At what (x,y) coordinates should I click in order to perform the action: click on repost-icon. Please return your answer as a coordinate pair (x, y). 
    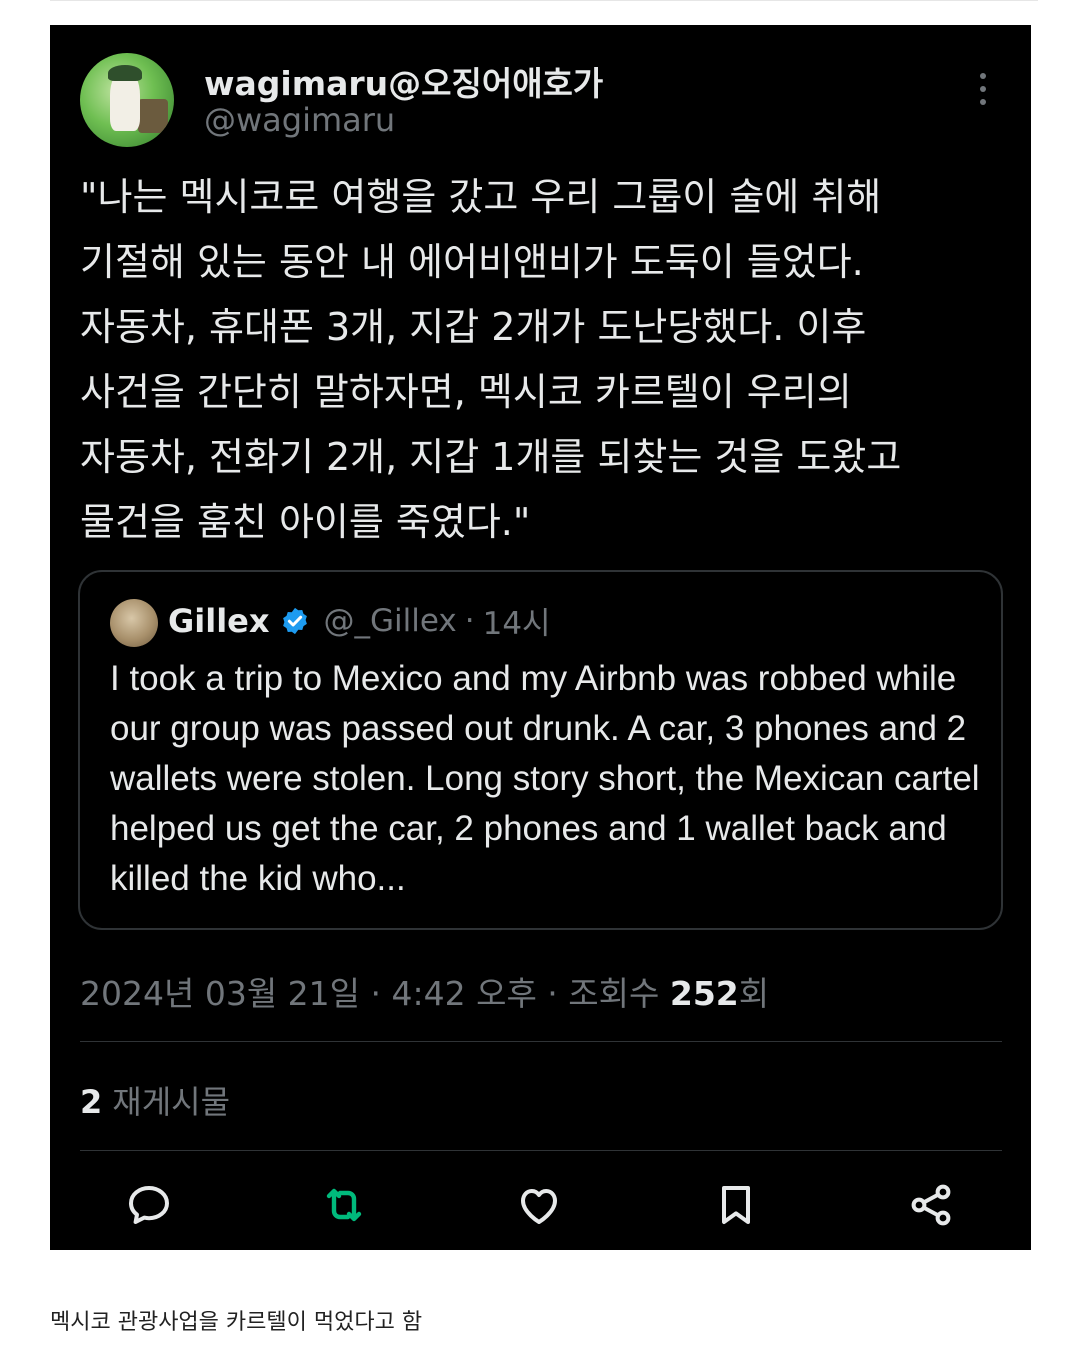
    Looking at the image, I should click on (344, 1205).